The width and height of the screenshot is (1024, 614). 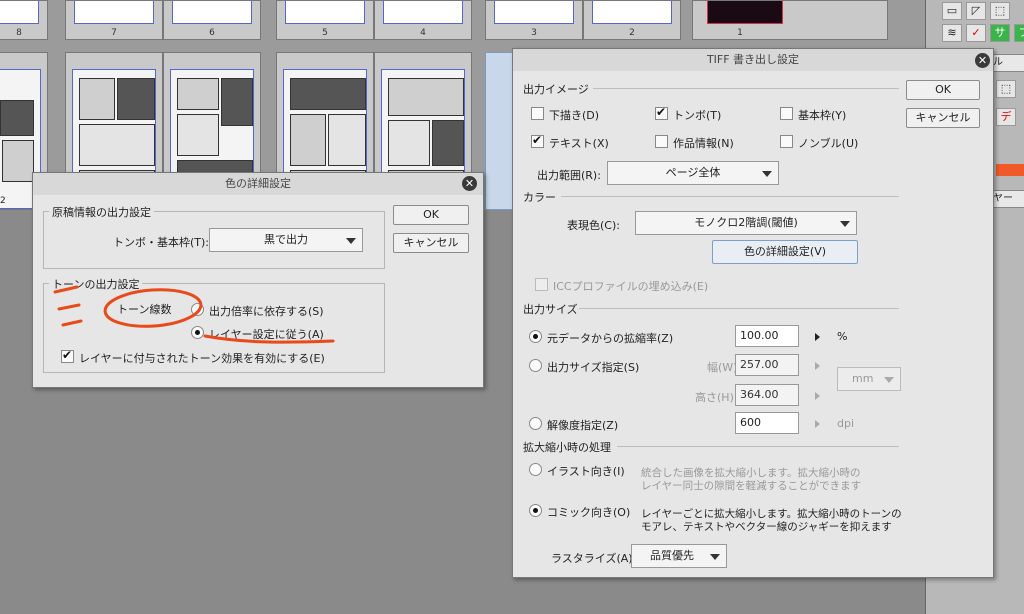 I want to click on page-number: 7, so click(x=114, y=33).